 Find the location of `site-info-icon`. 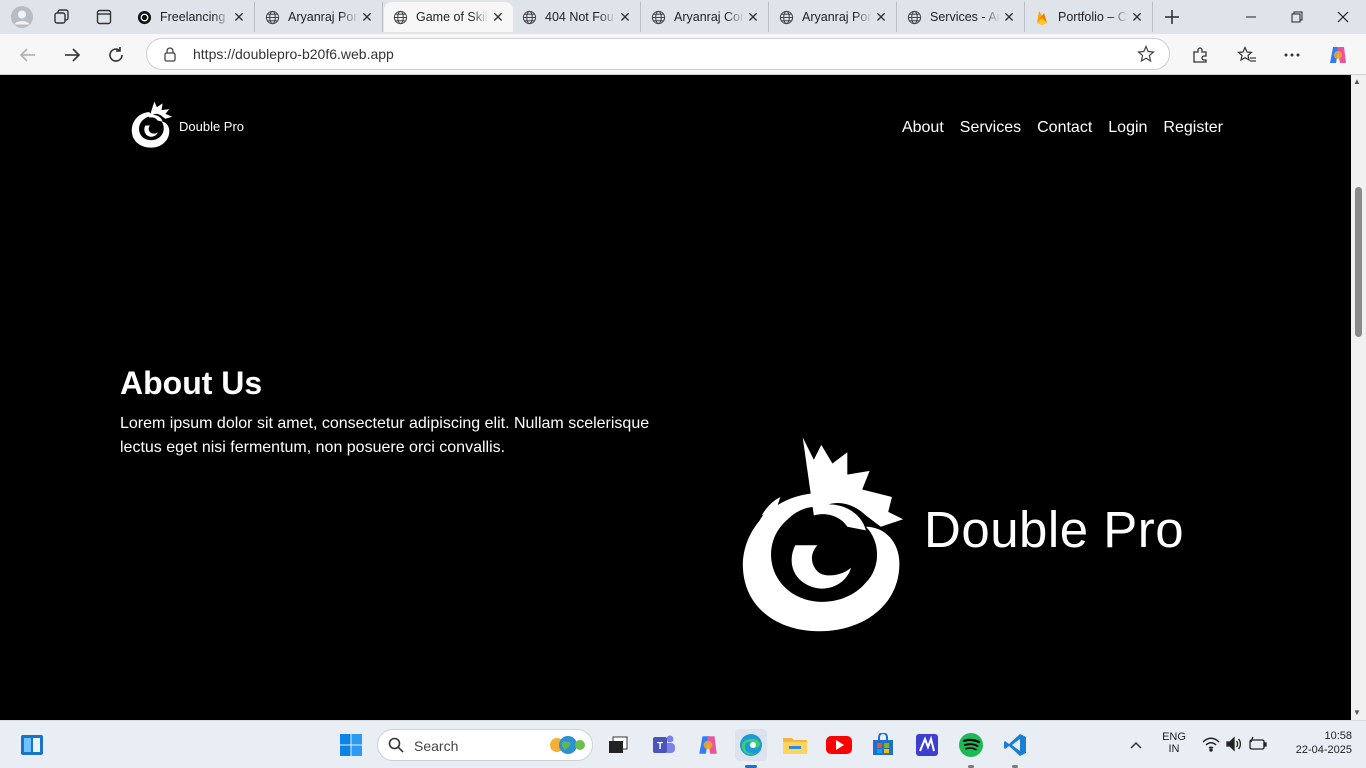

site-info-icon is located at coordinates (170, 56).